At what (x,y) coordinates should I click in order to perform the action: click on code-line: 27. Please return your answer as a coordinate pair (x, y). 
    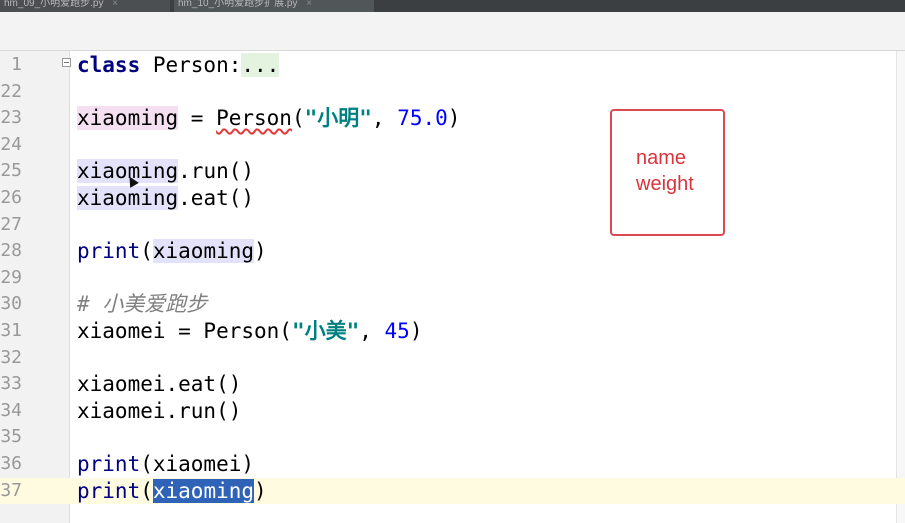
    Looking at the image, I should click on (452, 225).